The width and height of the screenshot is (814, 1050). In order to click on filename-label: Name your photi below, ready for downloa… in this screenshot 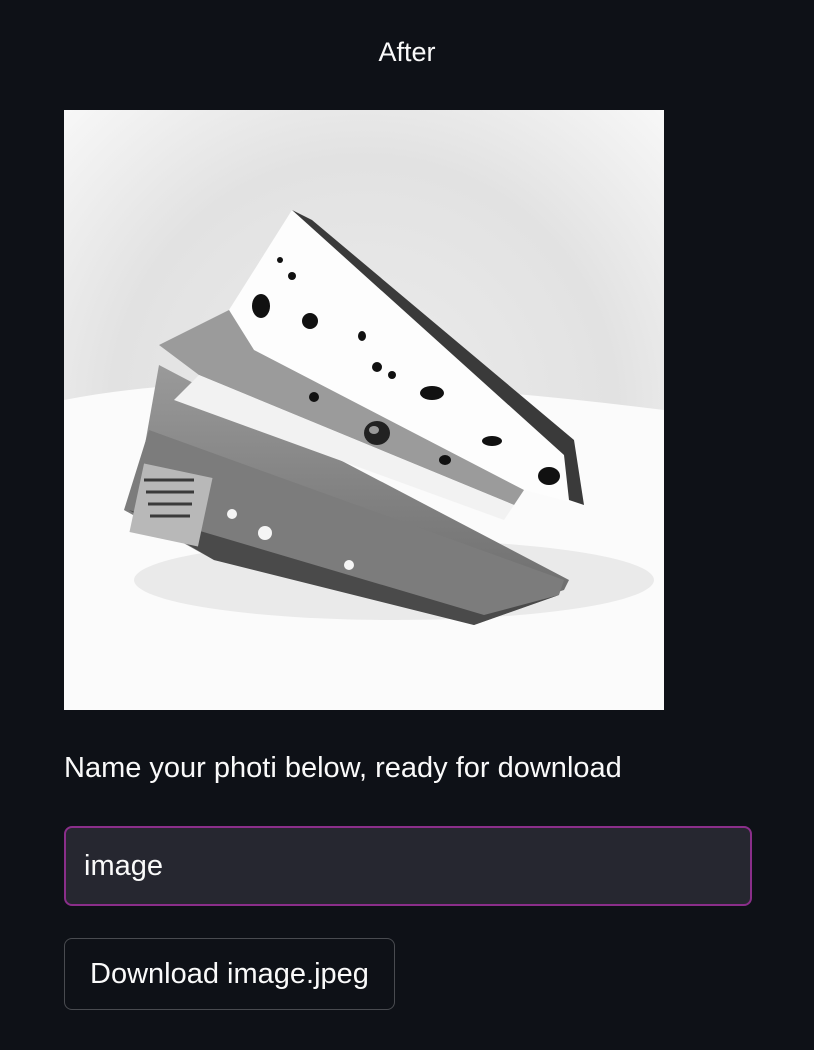, I will do `click(343, 768)`.